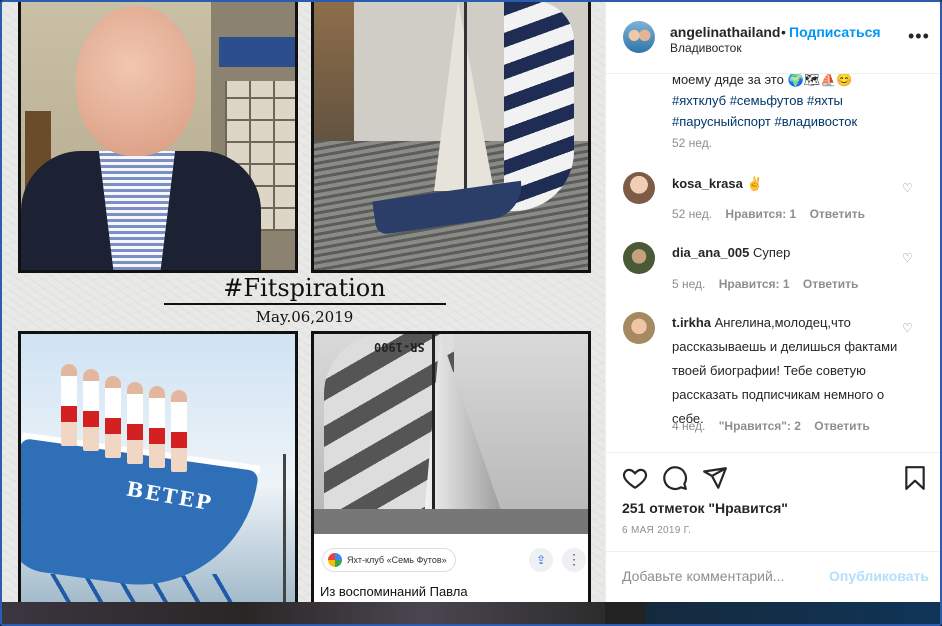  What do you see at coordinates (574, 560) in the screenshot?
I see `more-vertical-icon: ⋮` at bounding box center [574, 560].